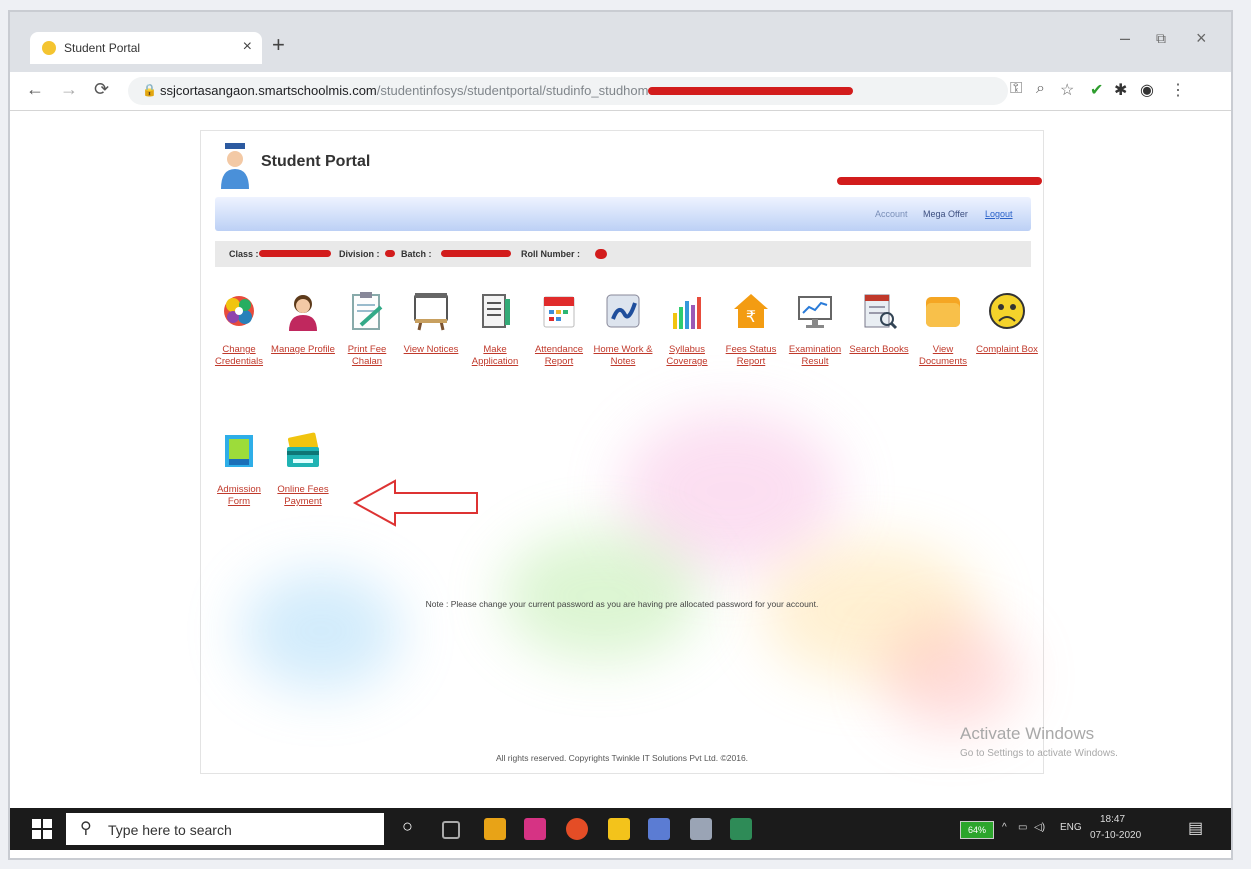 The height and width of the screenshot is (869, 1251). What do you see at coordinates (170, 830) in the screenshot?
I see `taskbar-search-placeholder: Type here to search` at bounding box center [170, 830].